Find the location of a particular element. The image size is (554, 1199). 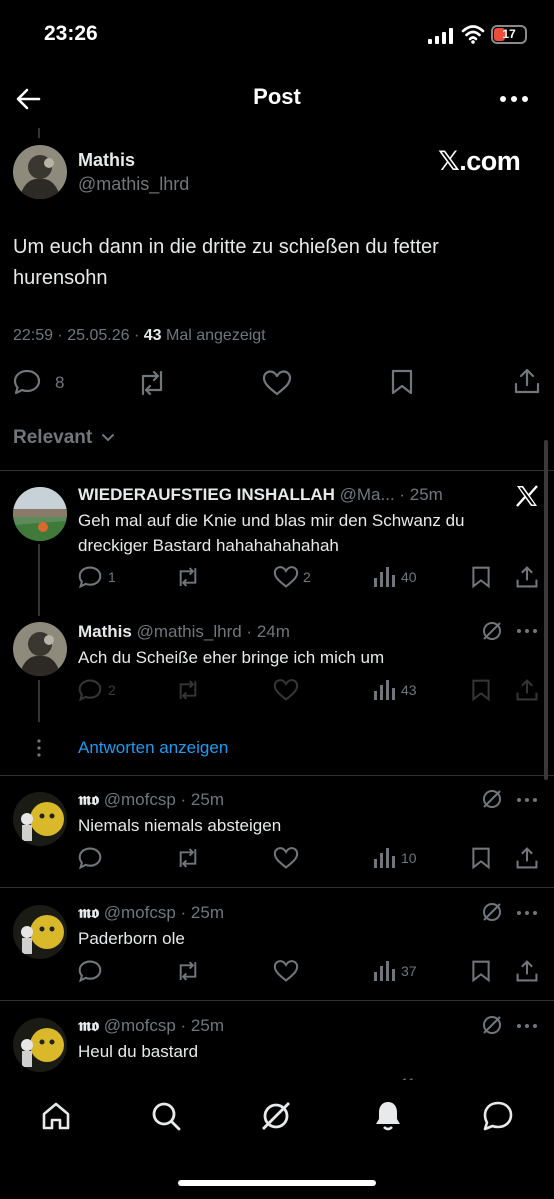

show-replies-link: Antworten anzeigen is located at coordinates (153, 748).